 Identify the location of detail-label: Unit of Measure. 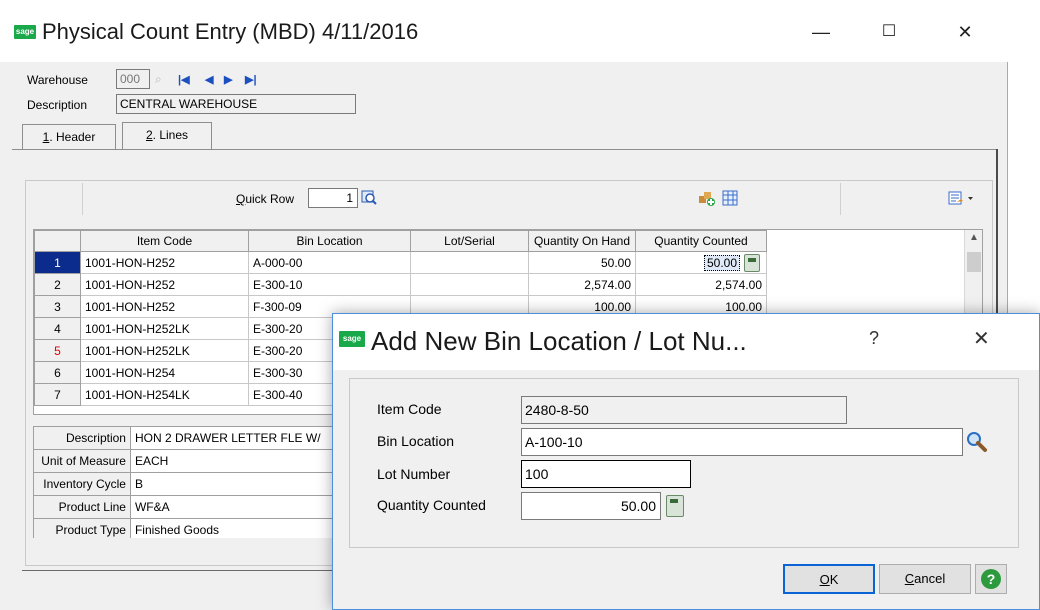
(82, 461).